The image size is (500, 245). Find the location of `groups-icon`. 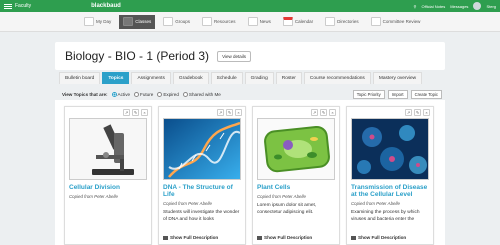

groups-icon is located at coordinates (168, 21).